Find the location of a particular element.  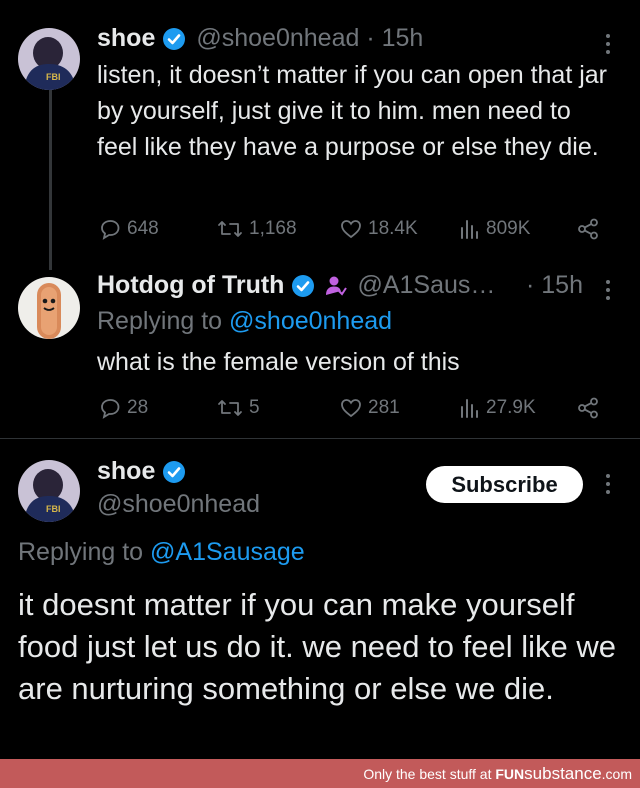

watermark-suffix: .com is located at coordinates (616, 774).